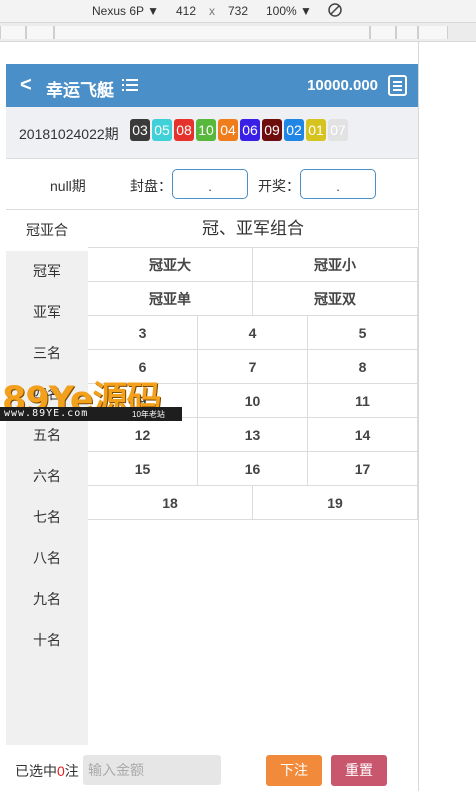  What do you see at coordinates (212, 85) in the screenshot?
I see `app-header: < 幸运飞艇 10000.000` at bounding box center [212, 85].